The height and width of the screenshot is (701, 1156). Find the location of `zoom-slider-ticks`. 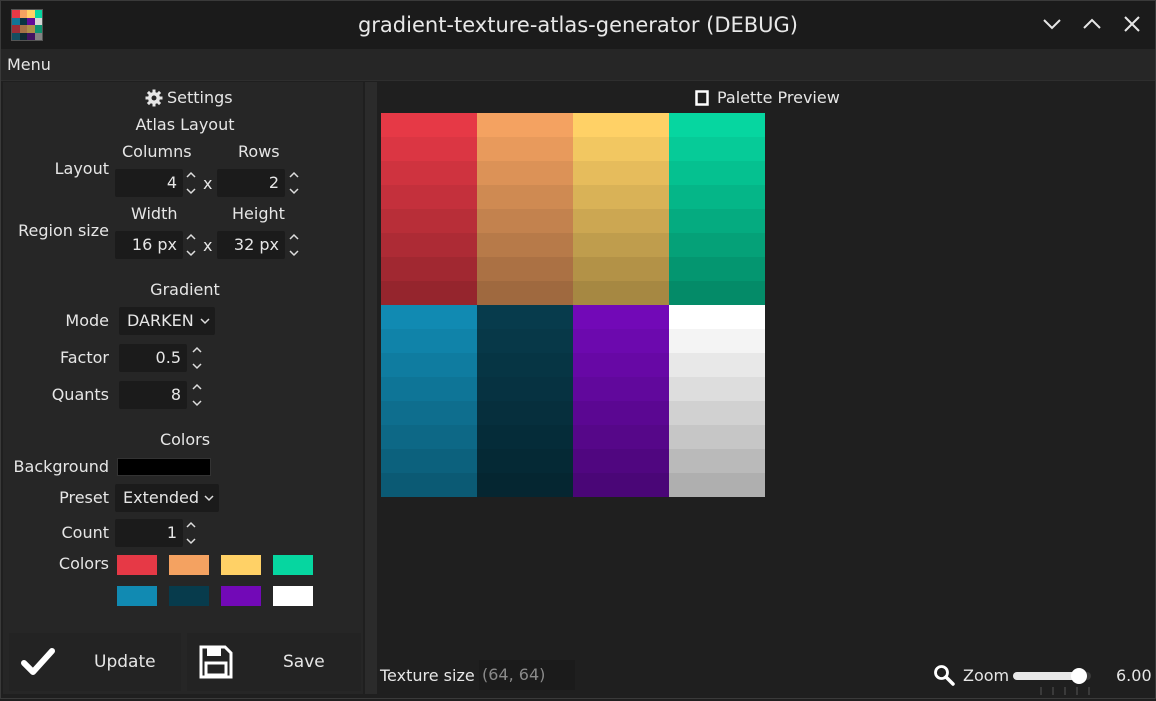

zoom-slider-ticks is located at coordinates (1074, 688).